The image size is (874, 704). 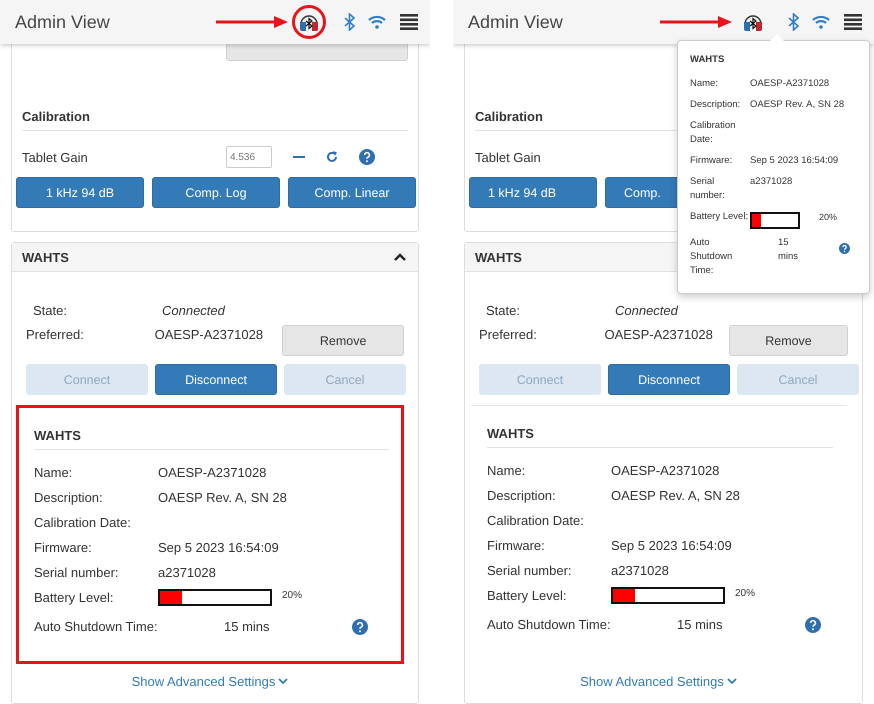 I want to click on gain-input-field: 4.536, so click(x=249, y=157).